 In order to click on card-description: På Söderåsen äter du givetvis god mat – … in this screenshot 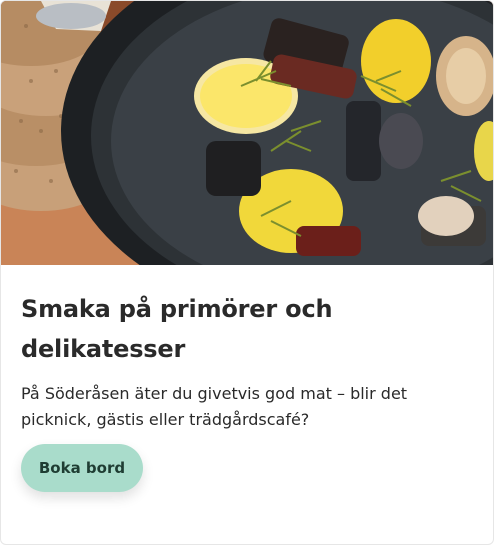, I will do `click(214, 406)`.